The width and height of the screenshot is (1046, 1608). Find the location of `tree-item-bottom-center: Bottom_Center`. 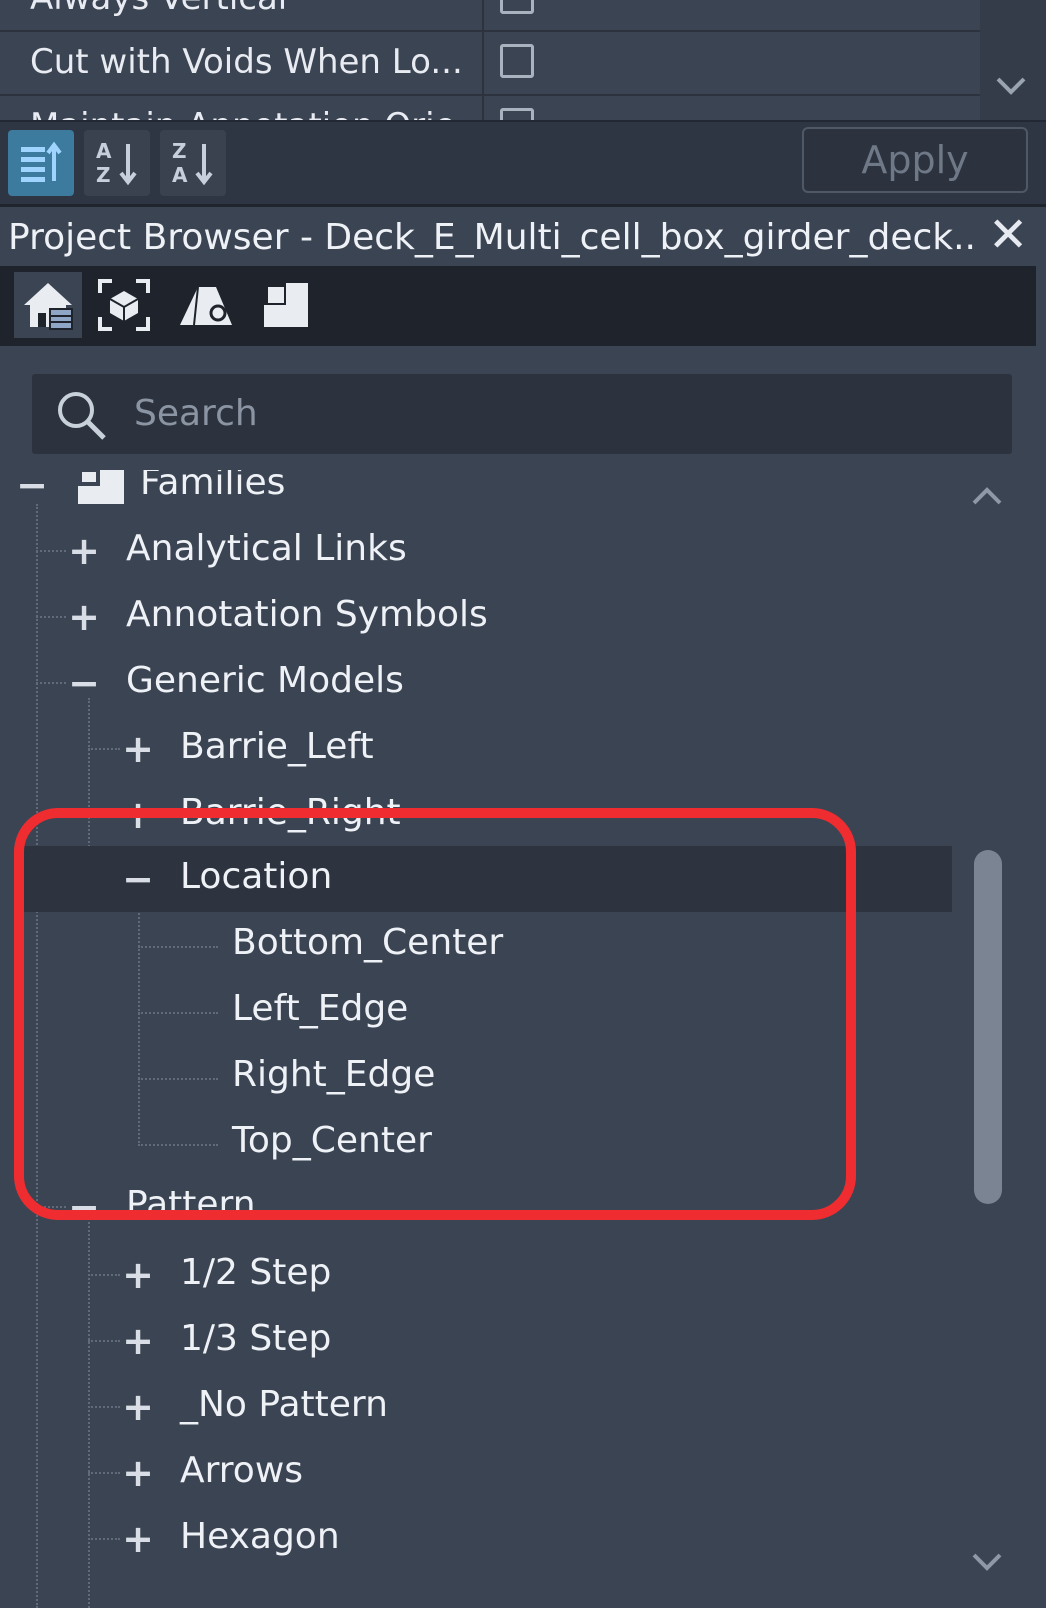

tree-item-bottom-center: Bottom_Center is located at coordinates (487, 945).